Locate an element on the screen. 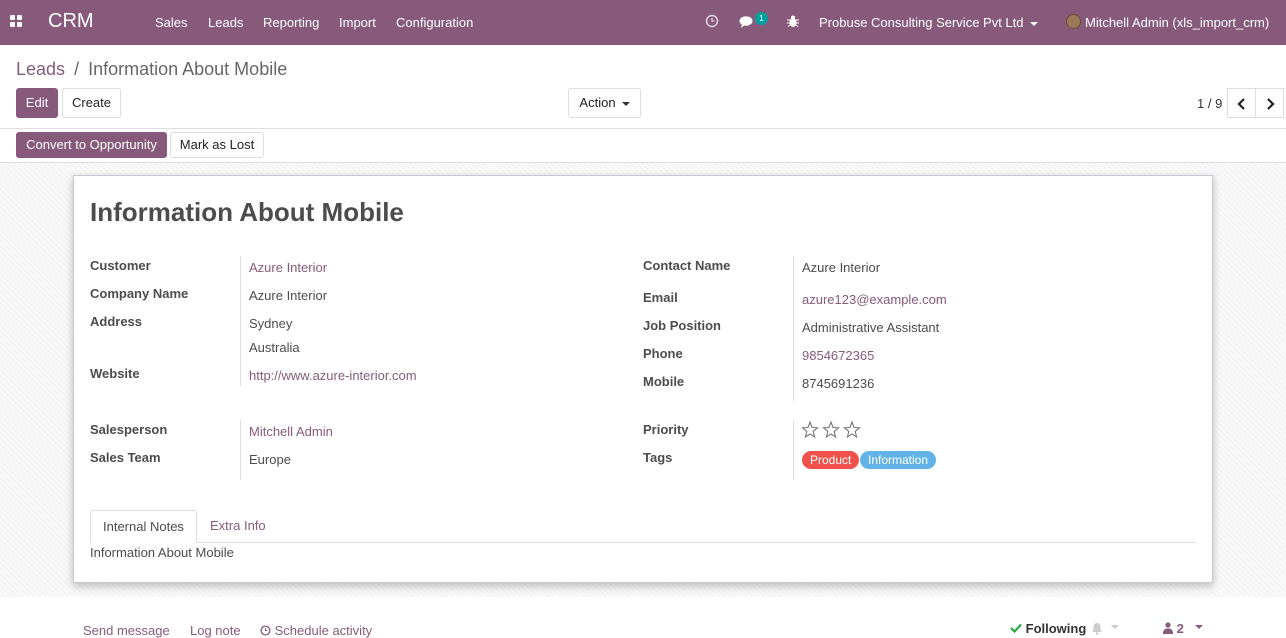 This screenshot has height=638, width=1286. app-brand: CRM is located at coordinates (71, 21).